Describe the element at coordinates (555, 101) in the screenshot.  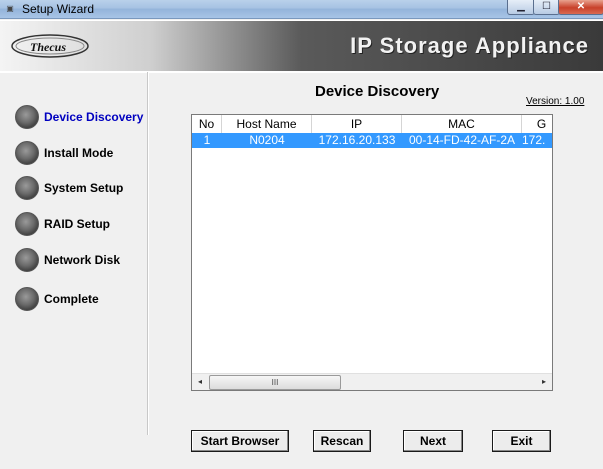
I see `version-label: Version: 1.00` at that location.